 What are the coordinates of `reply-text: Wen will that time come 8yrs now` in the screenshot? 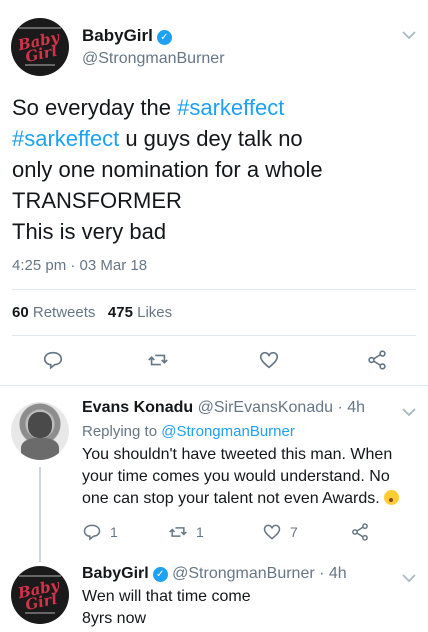 It's located at (251, 608).